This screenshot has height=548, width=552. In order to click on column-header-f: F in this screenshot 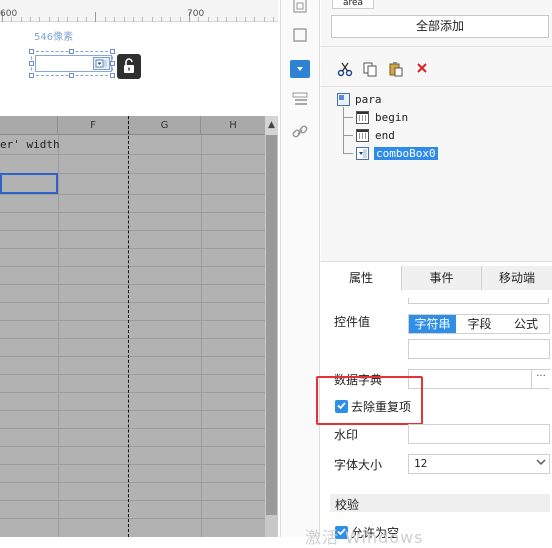, I will do `click(93, 125)`.